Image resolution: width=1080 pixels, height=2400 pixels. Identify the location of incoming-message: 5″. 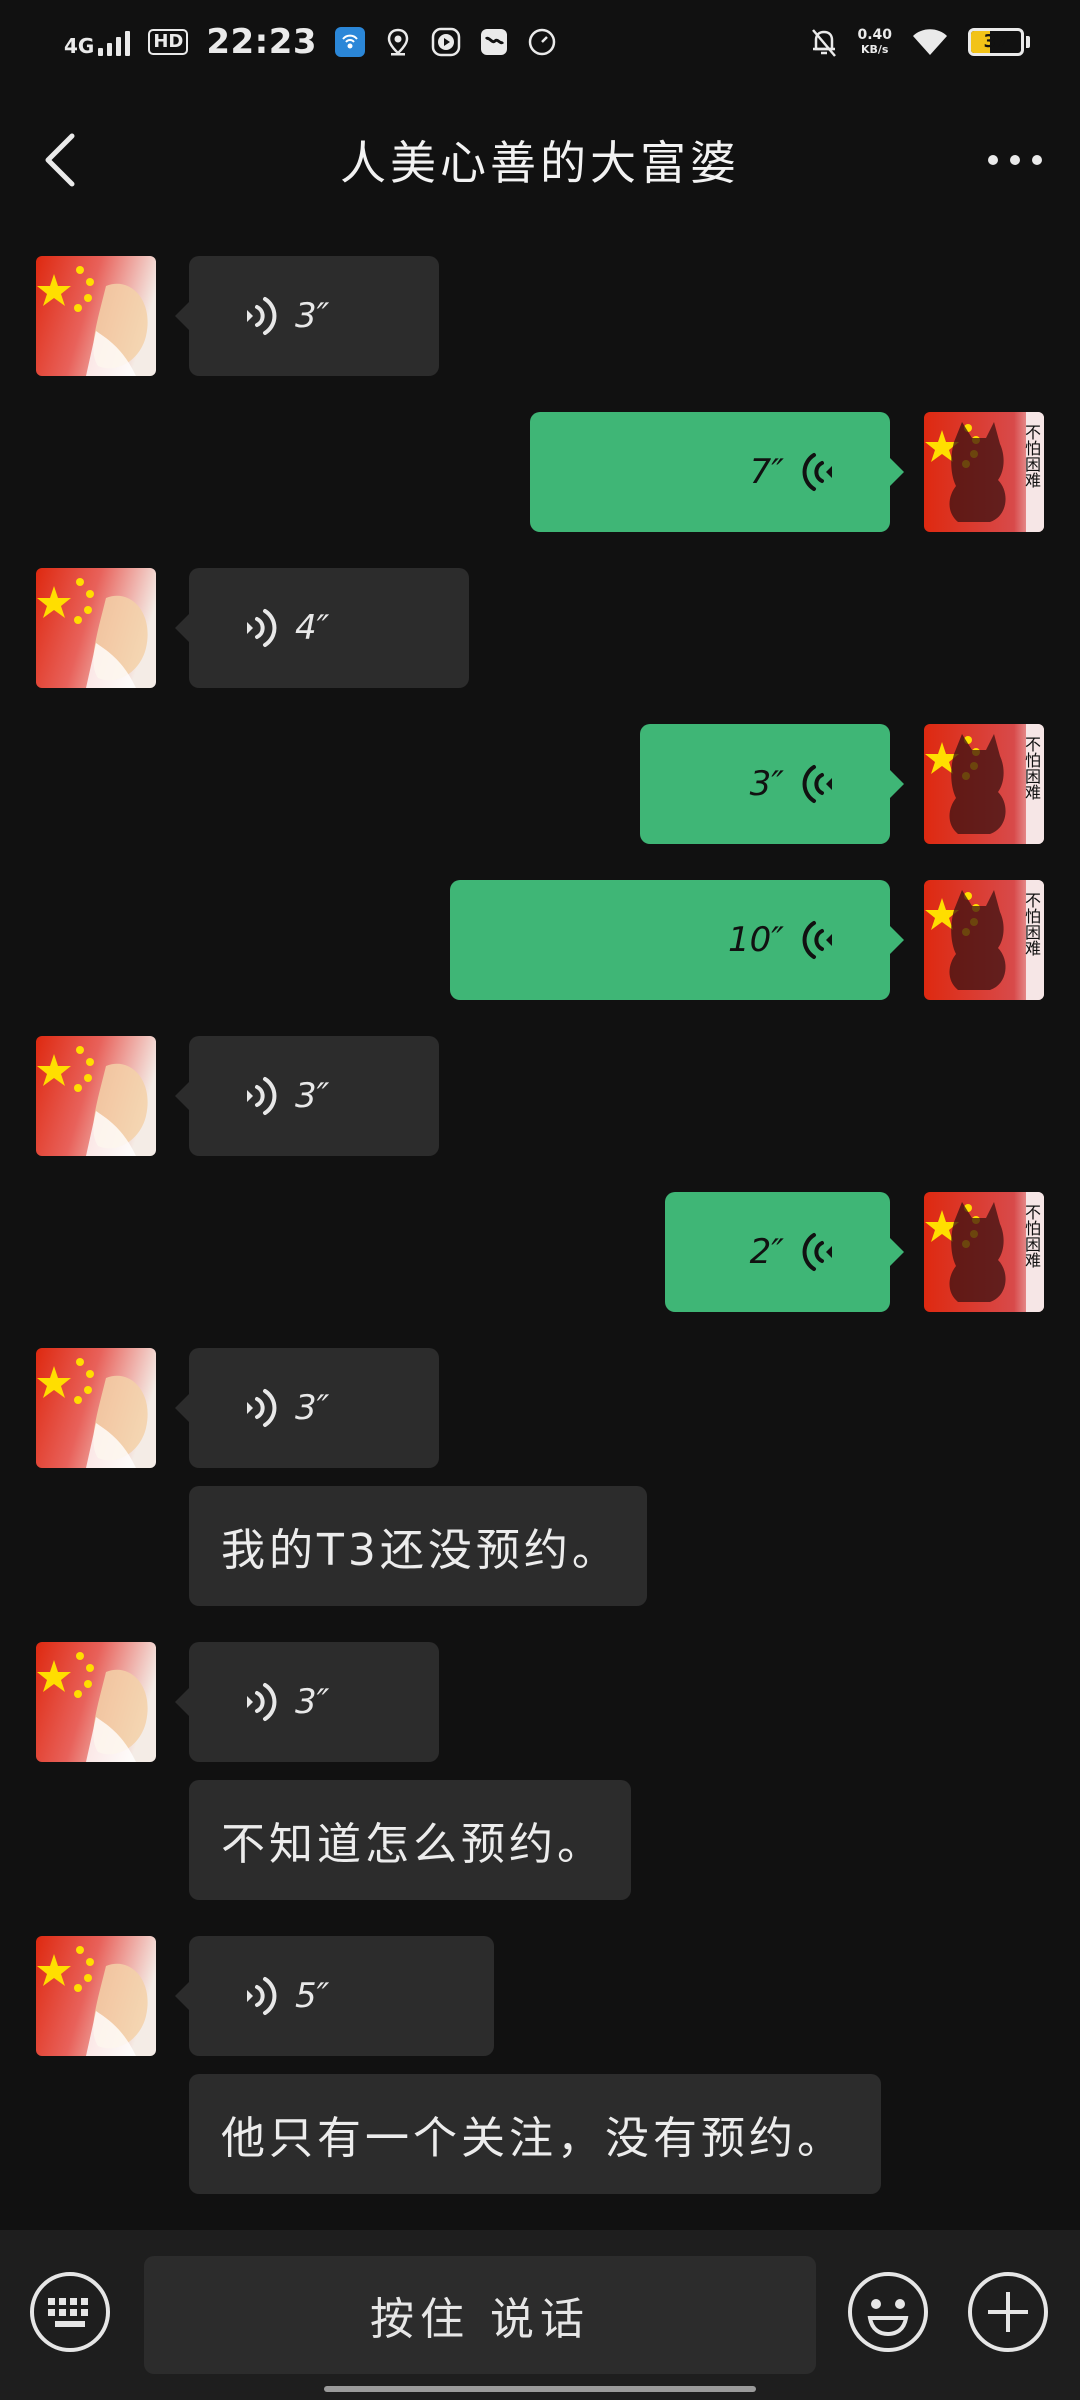
(540, 1996).